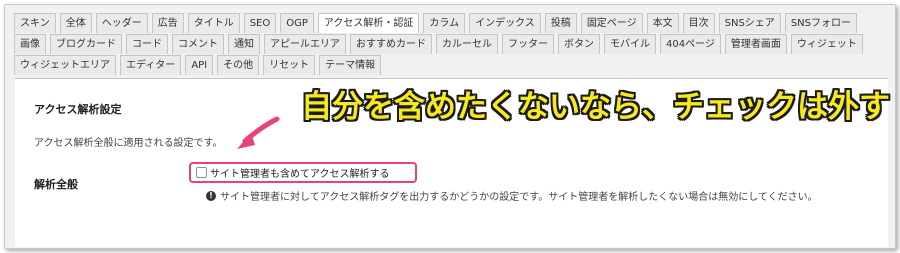  I want to click on tab: 広告, so click(167, 23).